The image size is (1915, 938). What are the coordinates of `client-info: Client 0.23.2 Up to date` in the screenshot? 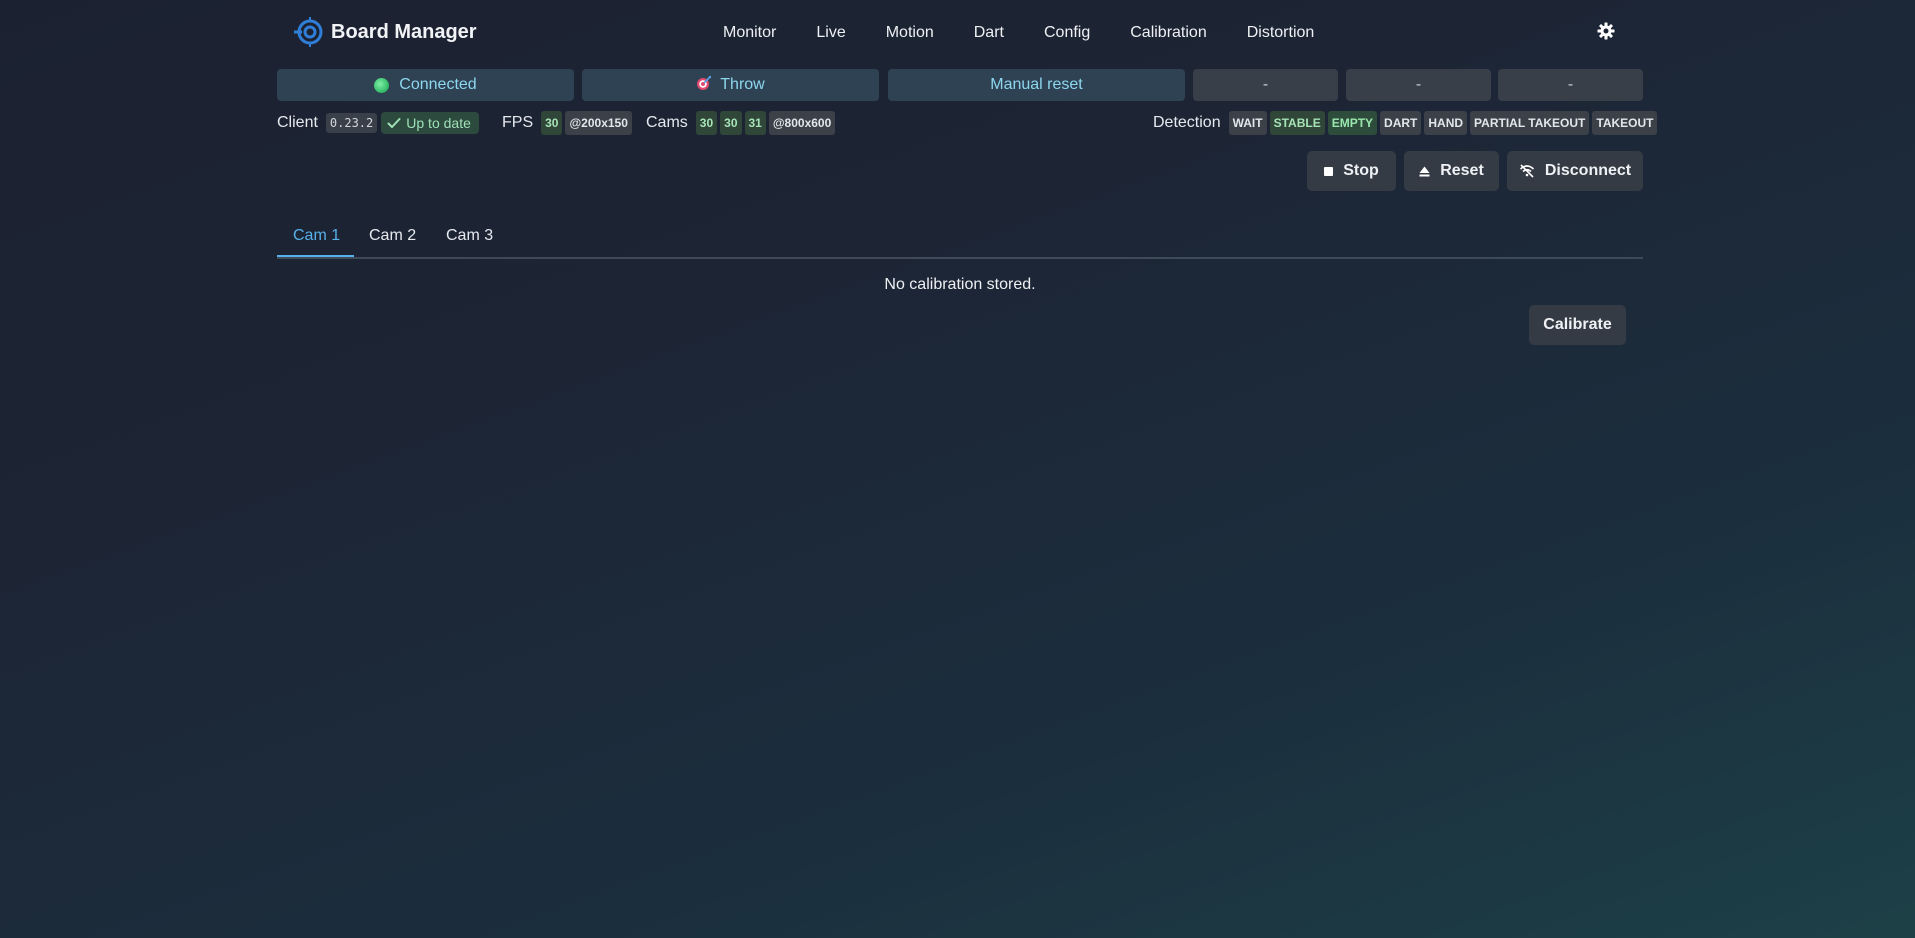 It's located at (378, 123).